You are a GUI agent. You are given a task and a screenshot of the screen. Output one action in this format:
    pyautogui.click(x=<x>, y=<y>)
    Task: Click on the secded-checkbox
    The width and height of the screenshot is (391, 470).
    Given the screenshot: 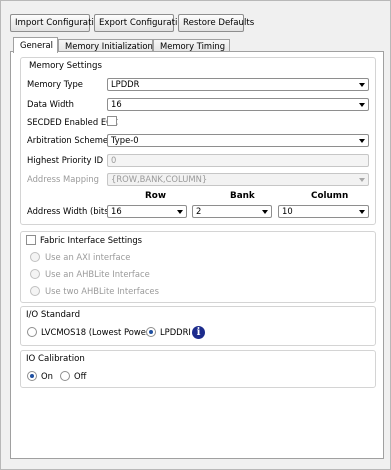 What is the action you would take?
    pyautogui.click(x=112, y=121)
    